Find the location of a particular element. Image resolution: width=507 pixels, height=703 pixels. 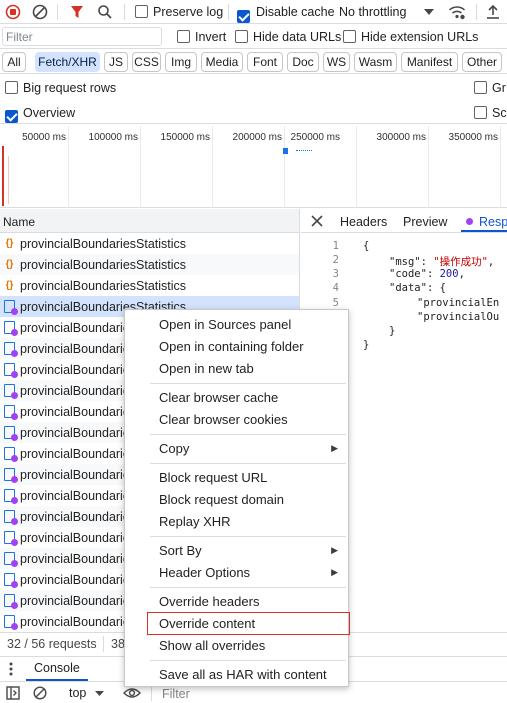

big-request-rows-checkbox is located at coordinates (11, 87).